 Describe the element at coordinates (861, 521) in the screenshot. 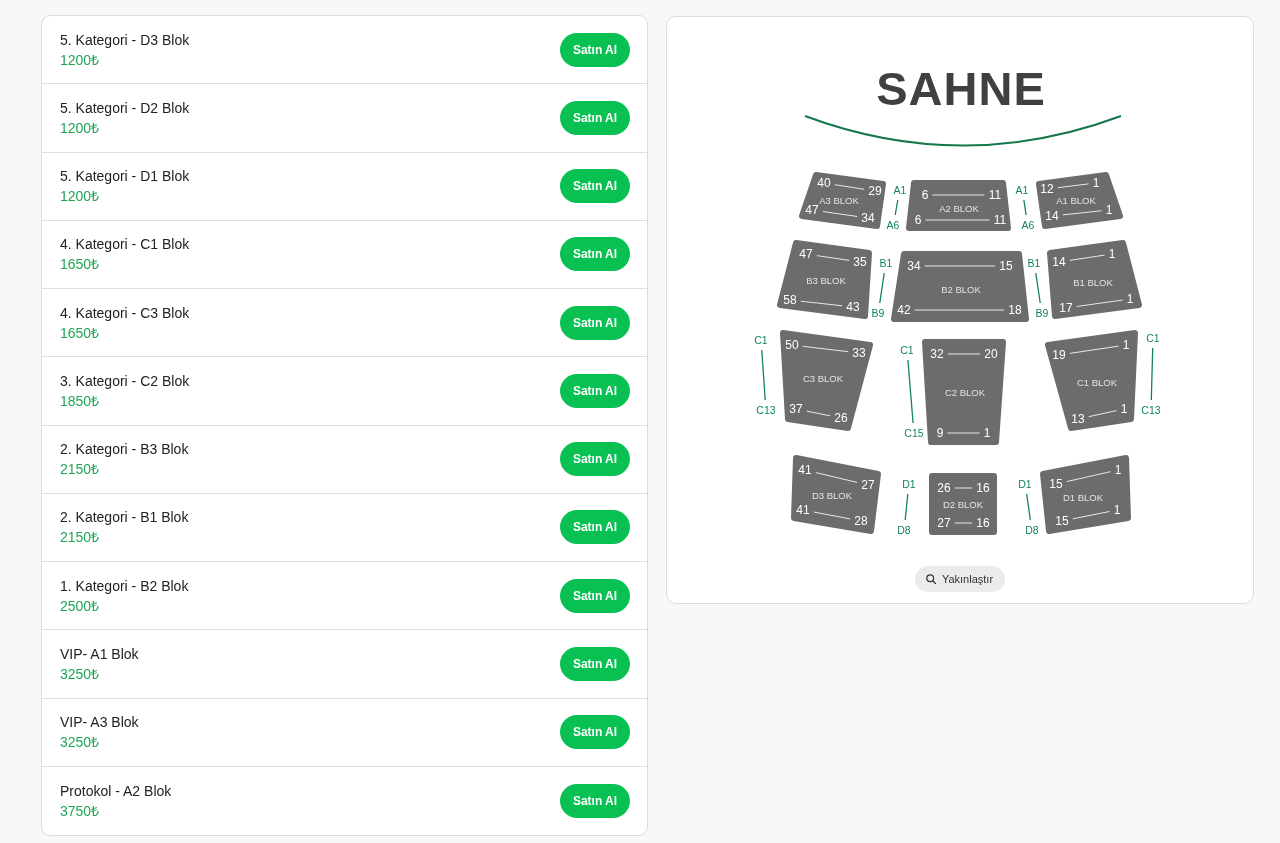

I see `seat-number: 28` at that location.